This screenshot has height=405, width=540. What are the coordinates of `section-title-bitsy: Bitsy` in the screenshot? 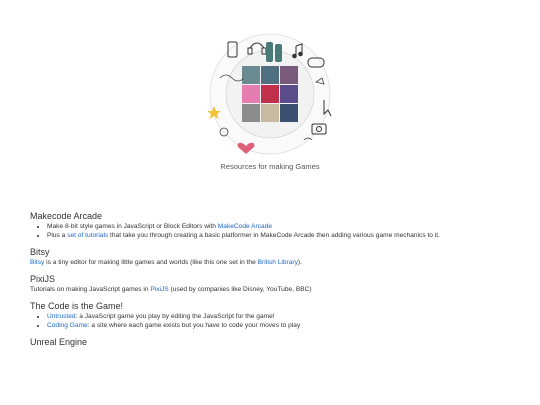 It's located at (40, 252).